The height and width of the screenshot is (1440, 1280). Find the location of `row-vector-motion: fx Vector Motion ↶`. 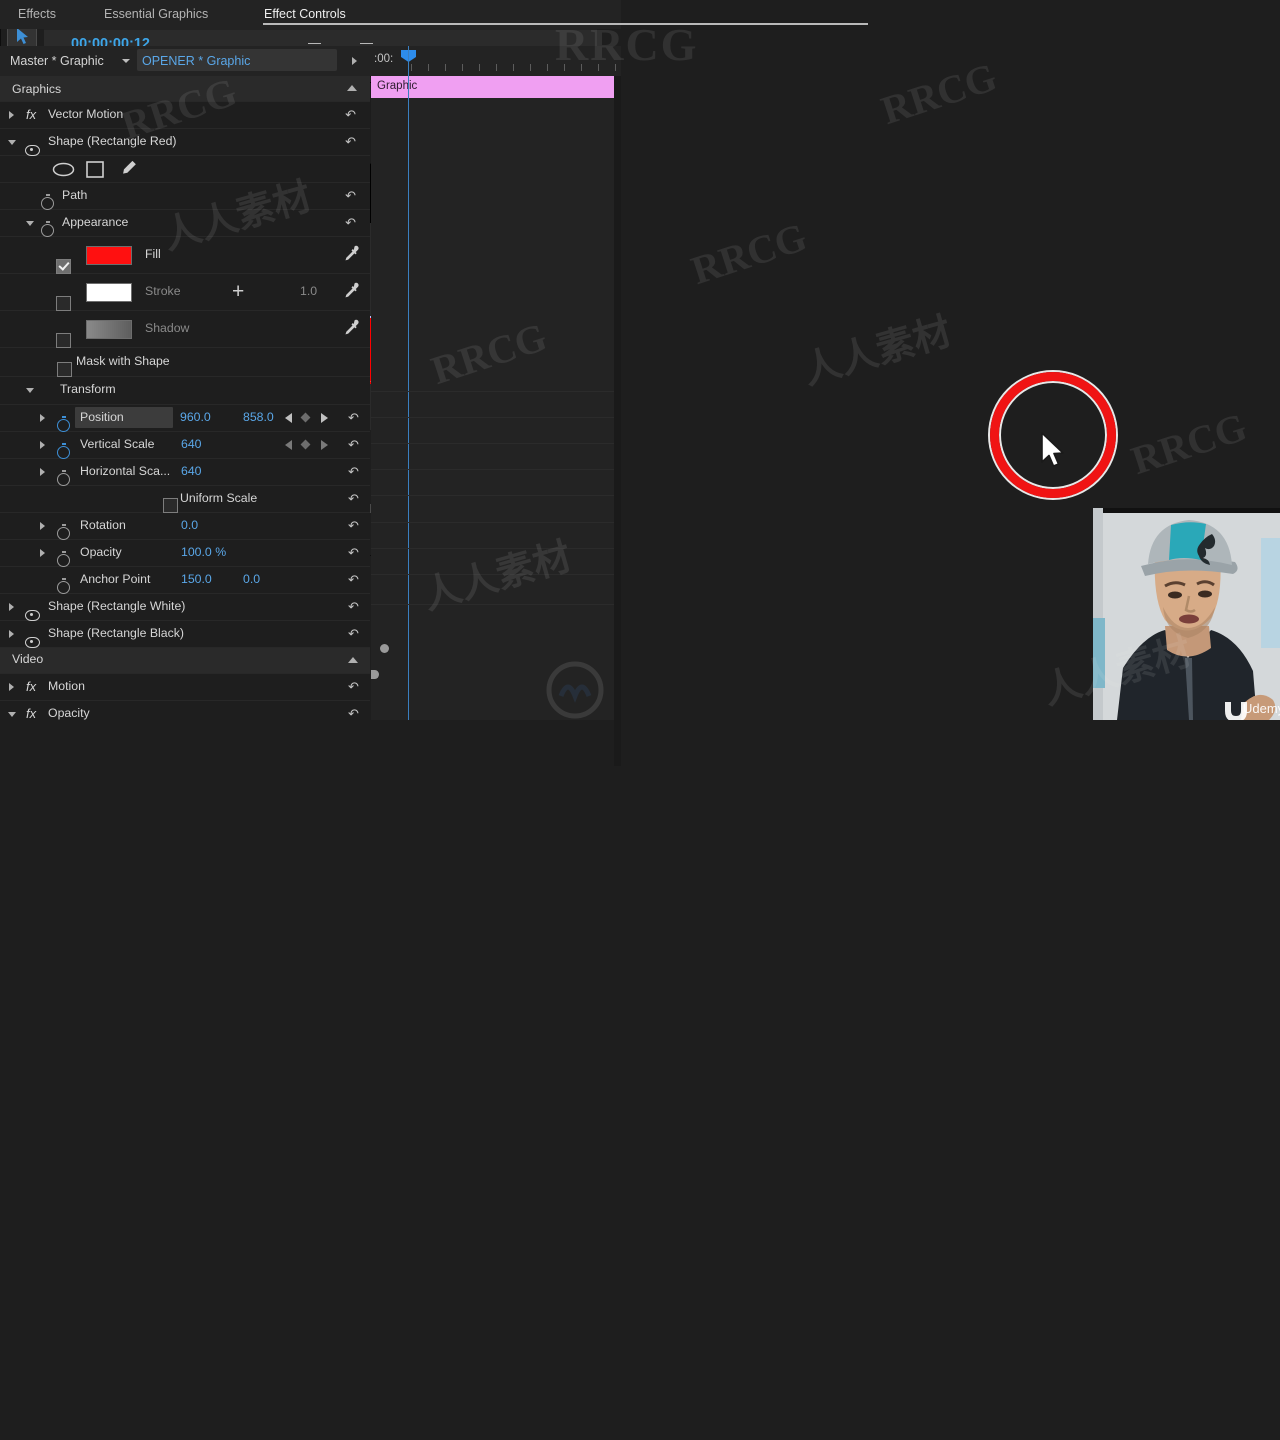

row-vector-motion: fx Vector Motion ↶ is located at coordinates (185, 115).